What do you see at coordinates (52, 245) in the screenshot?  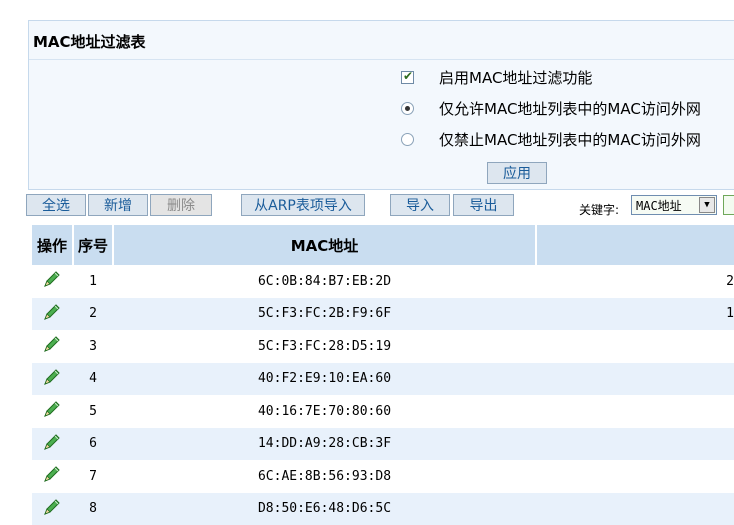 I see `header-op: 操作` at bounding box center [52, 245].